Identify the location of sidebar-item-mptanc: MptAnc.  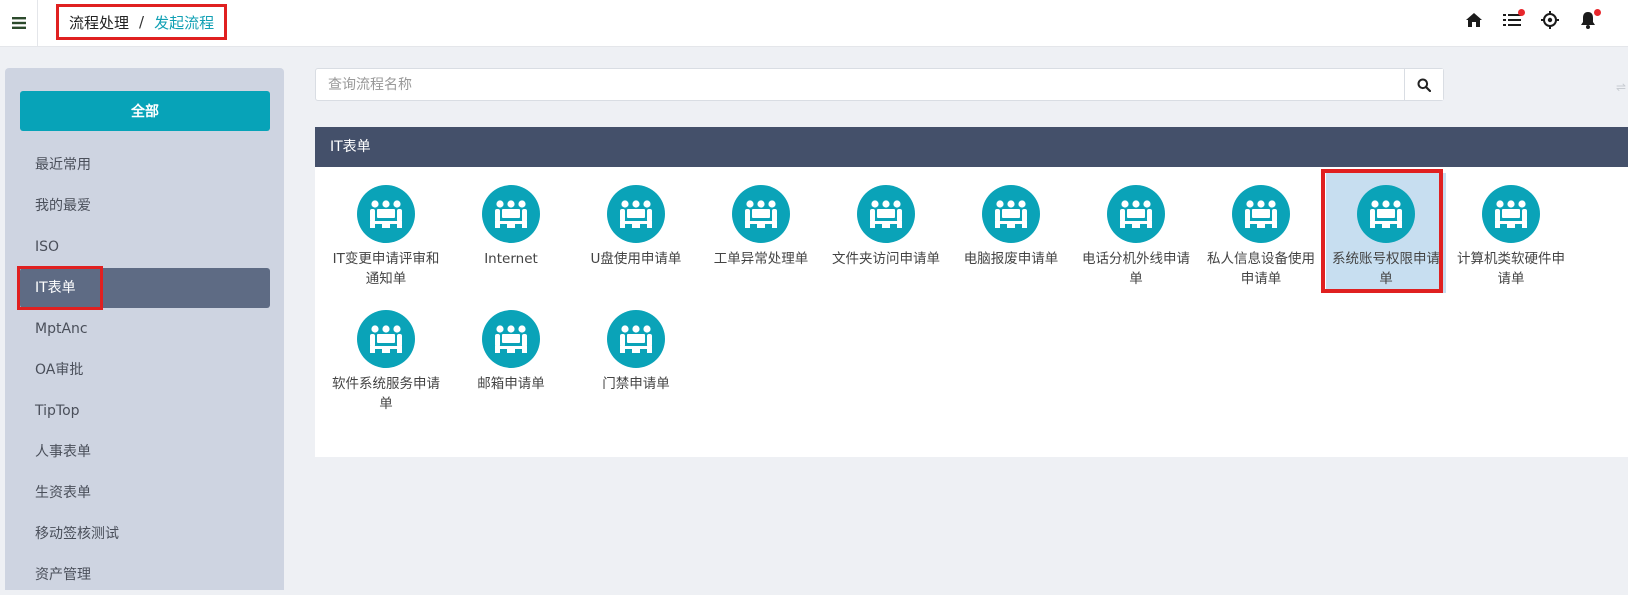
(145, 329).